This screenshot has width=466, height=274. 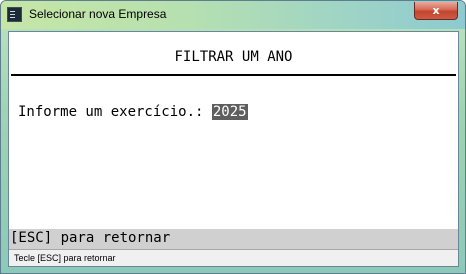 I want to click on hint-bar: [ESC] para retornar, so click(x=233, y=239).